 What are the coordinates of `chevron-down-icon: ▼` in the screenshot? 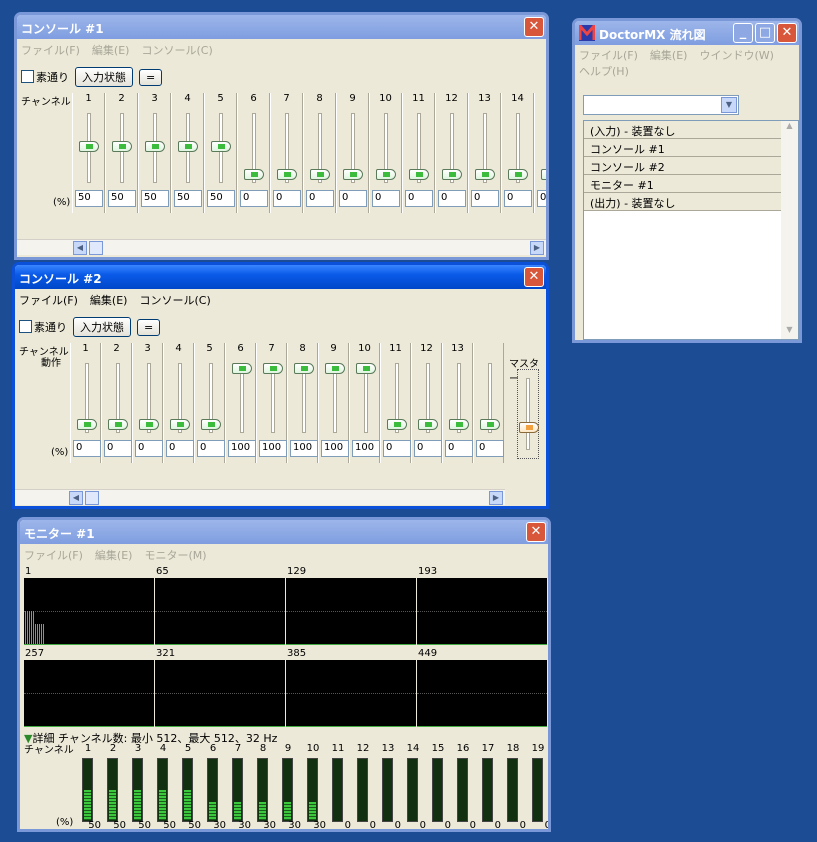 It's located at (729, 105).